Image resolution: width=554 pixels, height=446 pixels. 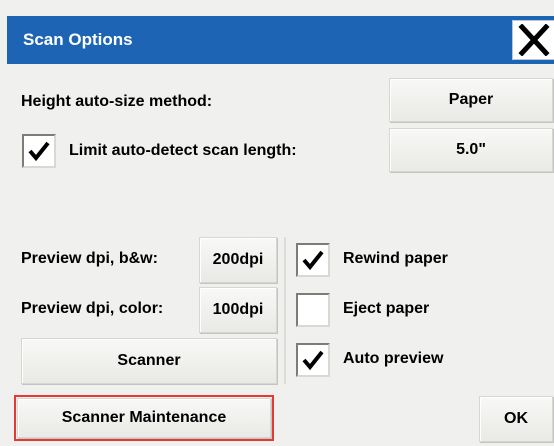 I want to click on title-bar: Scan Options, so click(x=280, y=40).